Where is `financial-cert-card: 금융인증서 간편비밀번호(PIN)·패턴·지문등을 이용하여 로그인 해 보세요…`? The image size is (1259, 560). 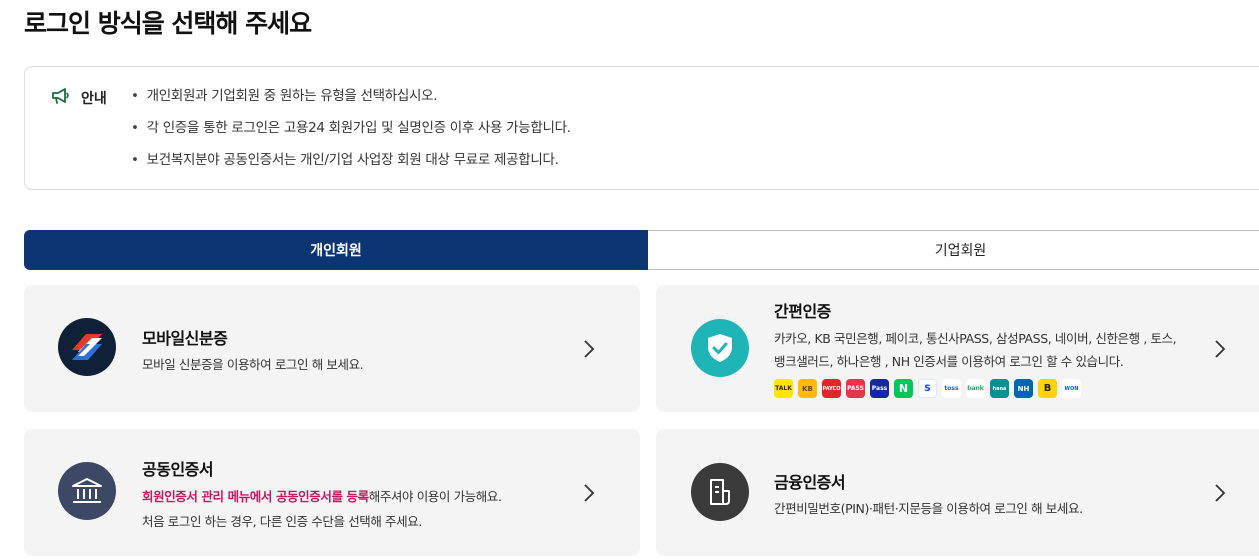 financial-cert-card: 금융인증서 간편비밀번호(PIN)·패턴·지문등을 이용하여 로그인 해 보세요… is located at coordinates (957, 492).